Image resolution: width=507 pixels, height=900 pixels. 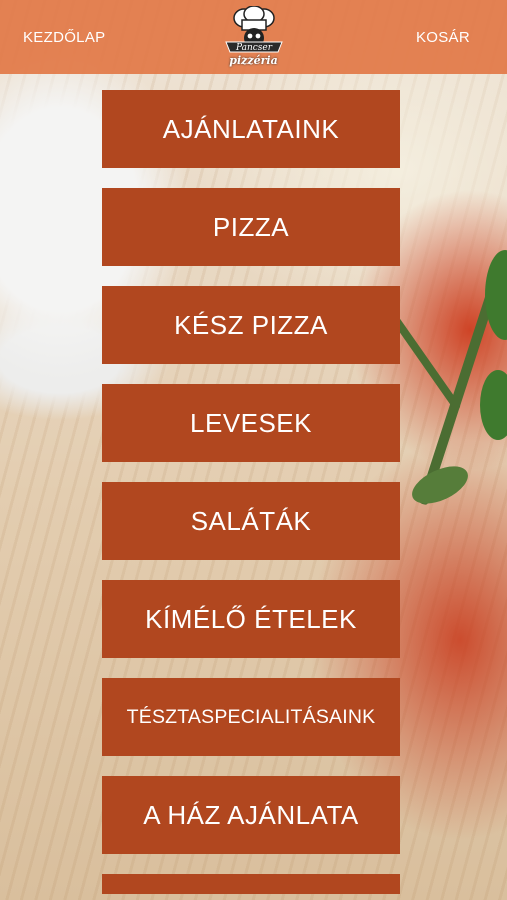 I want to click on logo-brand-text: Pancser, so click(x=253, y=48).